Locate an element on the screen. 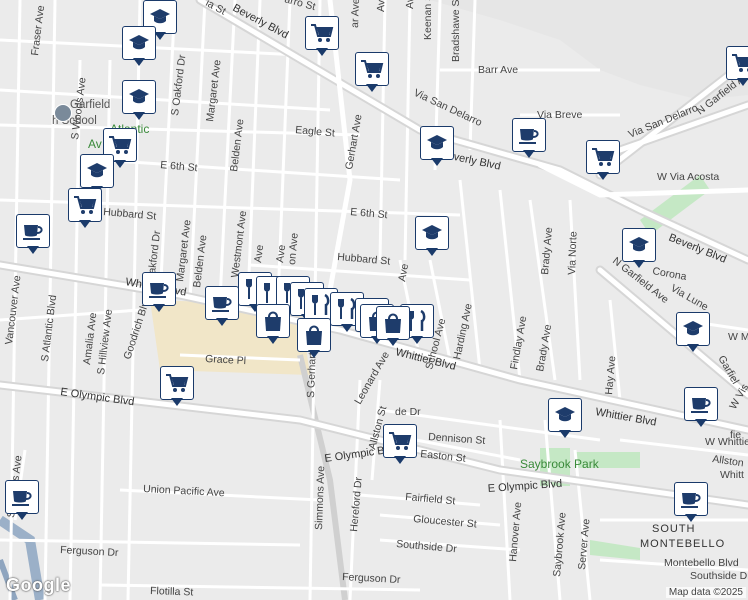  street-label: W Via Acosta is located at coordinates (688, 177).